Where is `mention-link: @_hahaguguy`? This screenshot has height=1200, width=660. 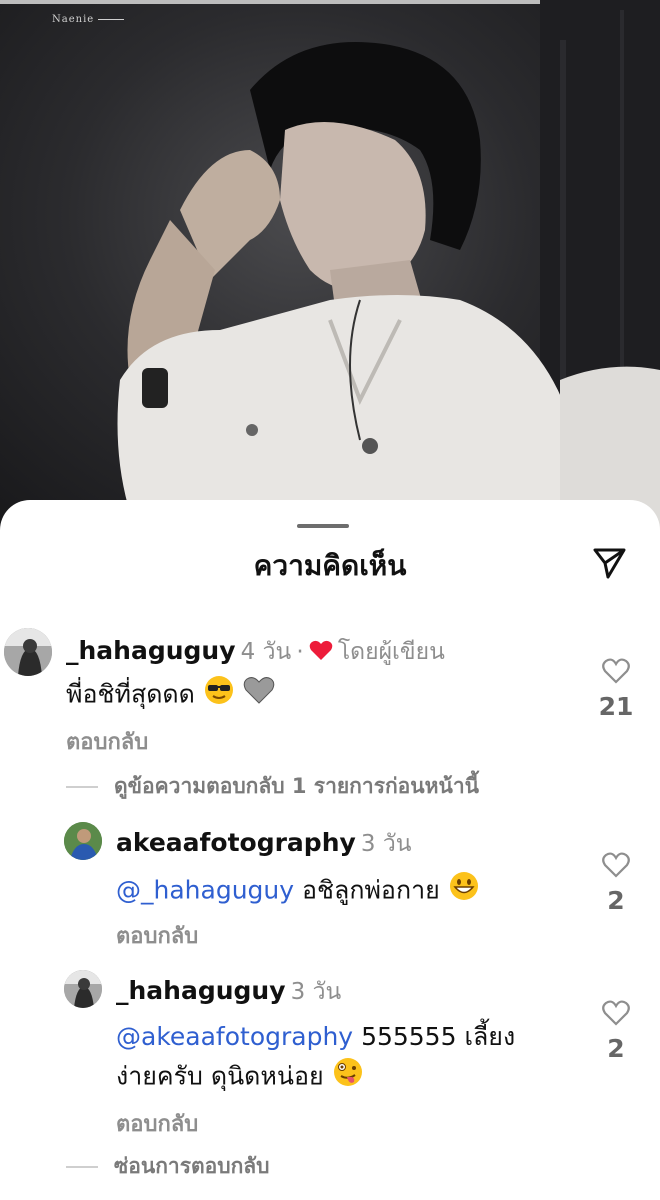
mention-link: @_hahaguguy is located at coordinates (205, 890).